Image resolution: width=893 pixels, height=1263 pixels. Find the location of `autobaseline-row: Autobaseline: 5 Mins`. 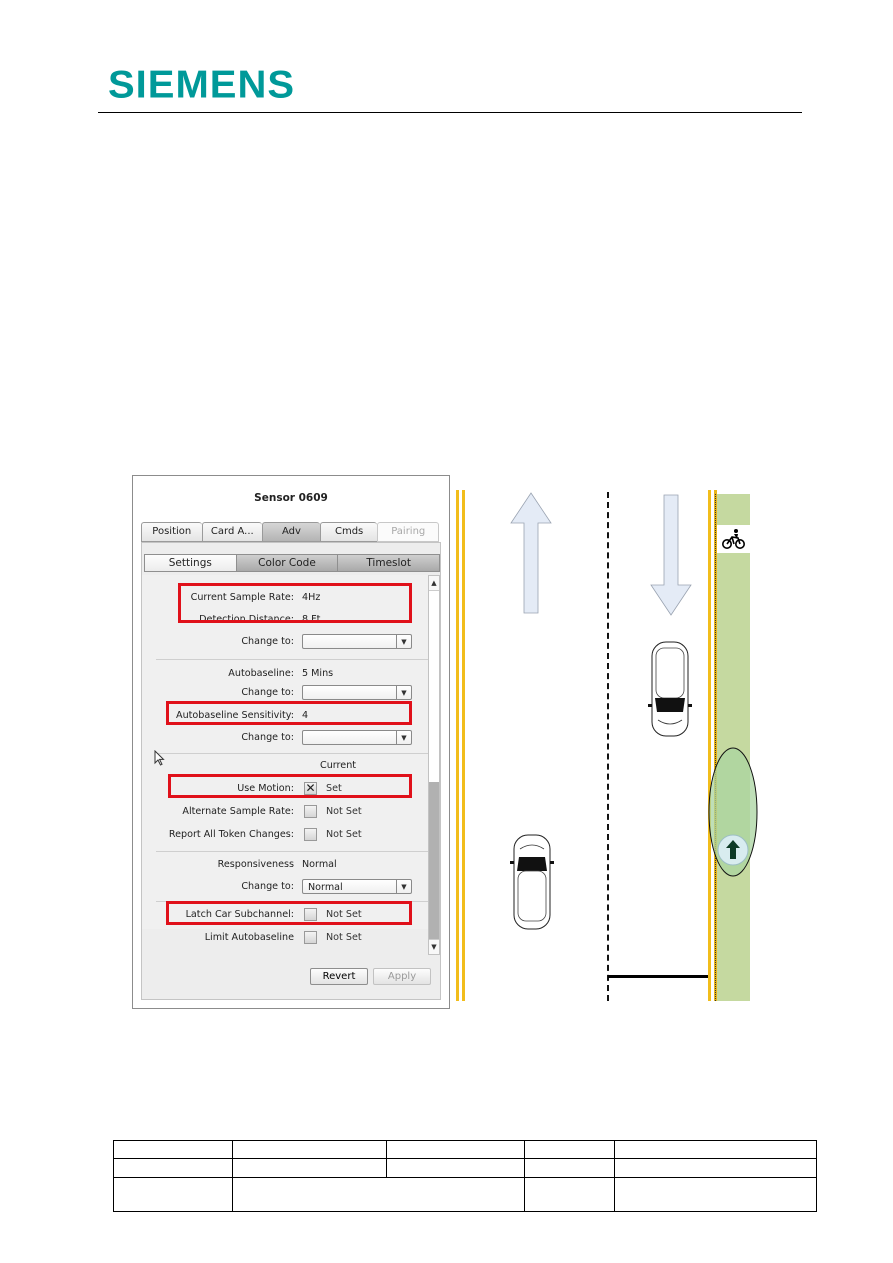

autobaseline-row: Autobaseline: 5 Mins is located at coordinates (285, 674).